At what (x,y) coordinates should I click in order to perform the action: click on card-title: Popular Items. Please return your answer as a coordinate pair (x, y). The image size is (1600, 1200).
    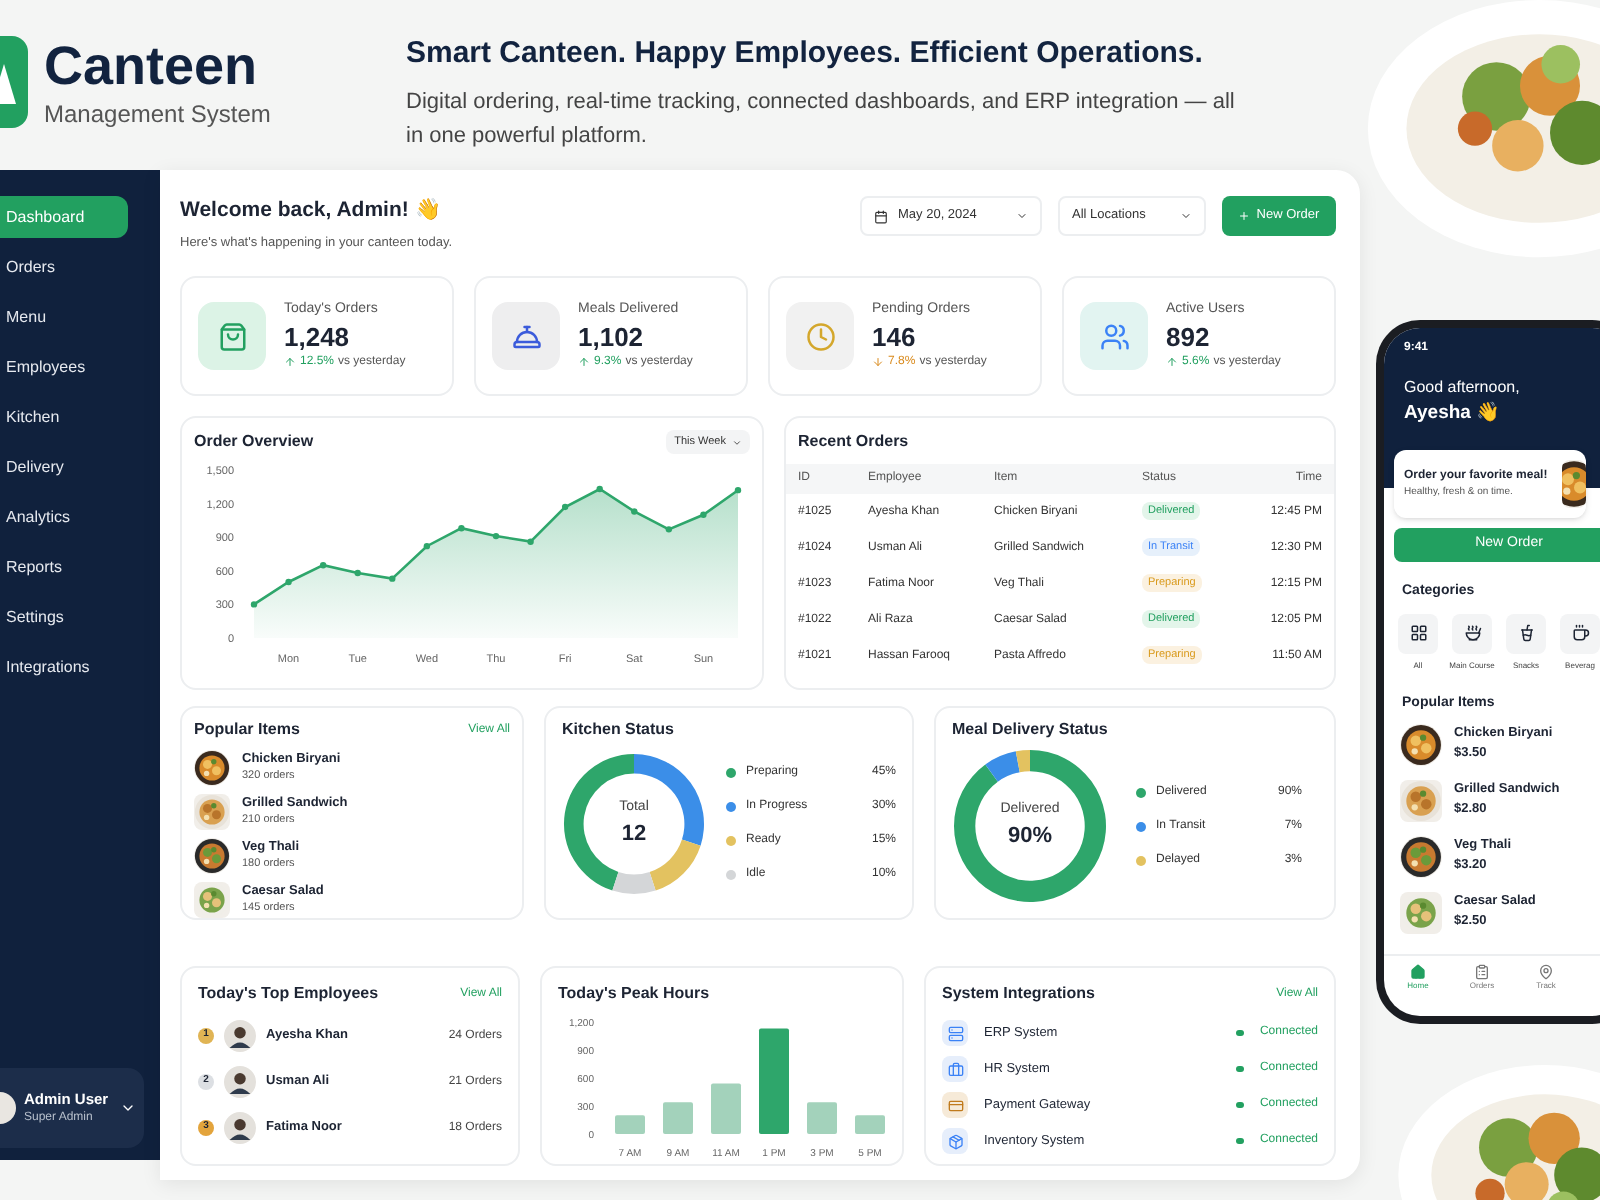
    Looking at the image, I should click on (247, 730).